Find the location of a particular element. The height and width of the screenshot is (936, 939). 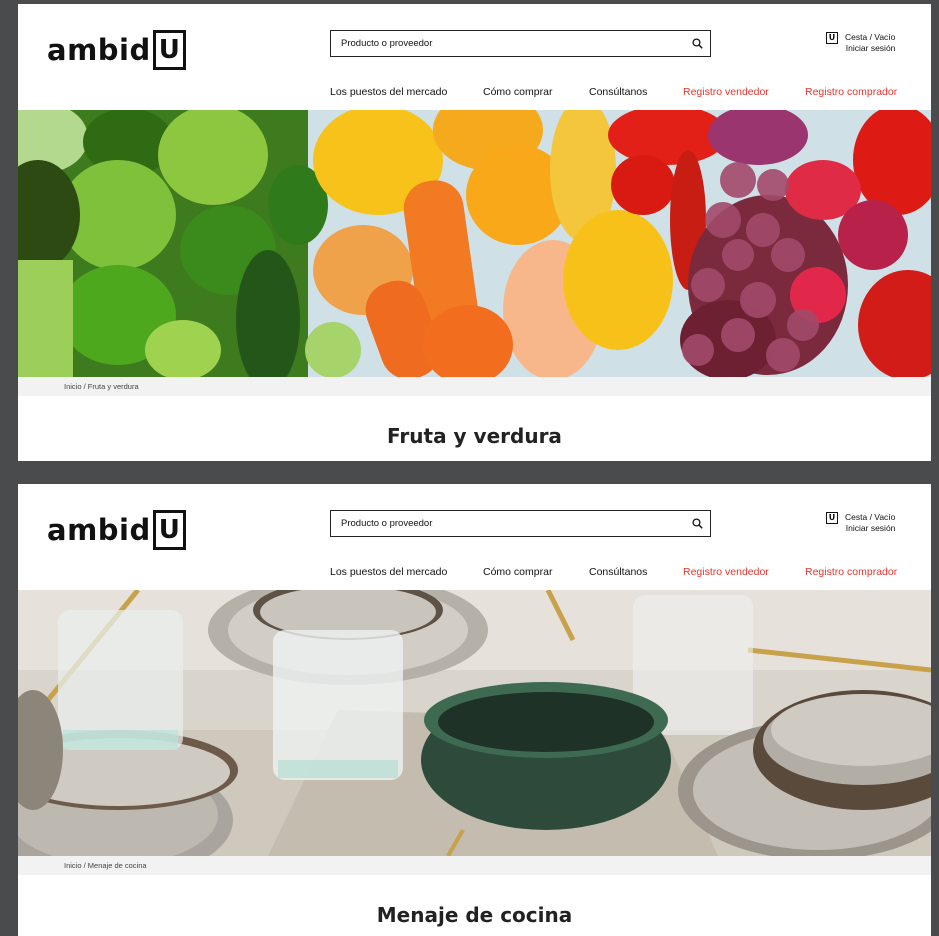

breadcrumb: Inicio / Menaje de cocina is located at coordinates (474, 865).